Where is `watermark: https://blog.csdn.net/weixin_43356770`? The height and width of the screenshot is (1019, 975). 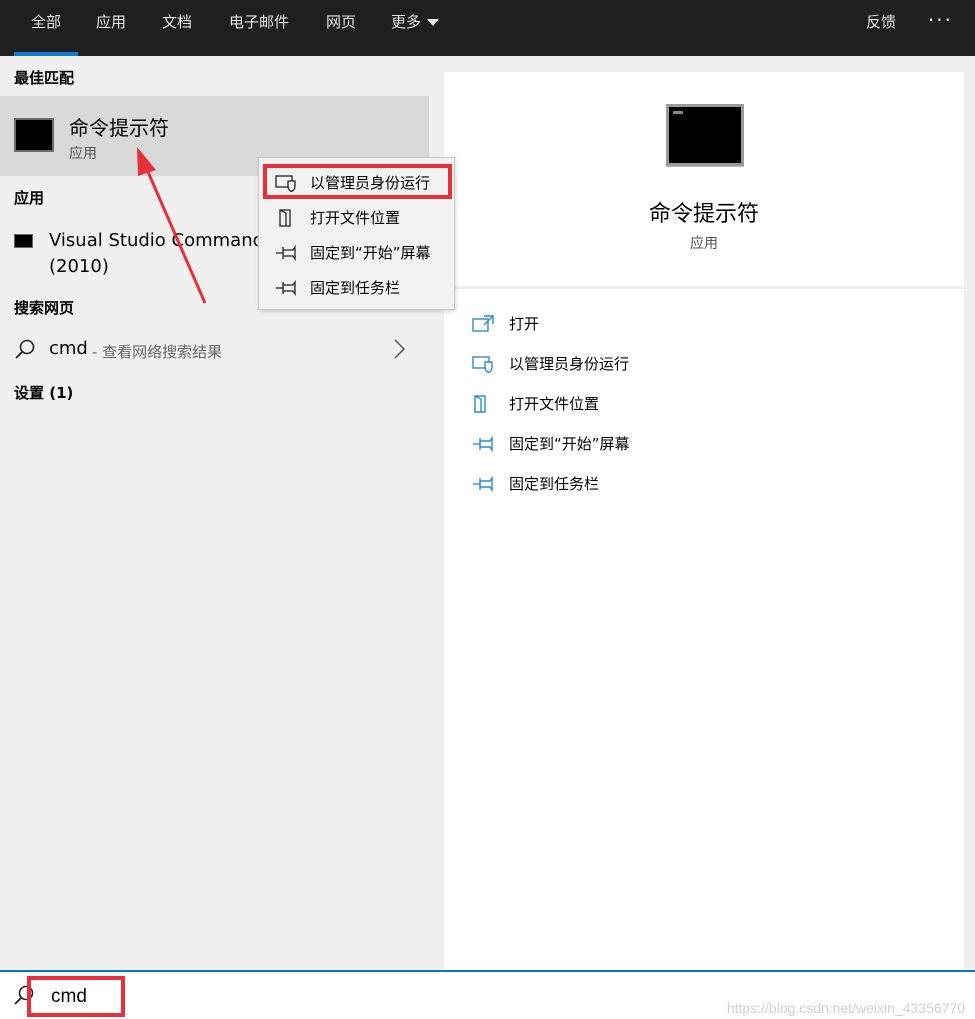
watermark: https://blog.csdn.net/weixin_43356770 is located at coordinates (845, 1008).